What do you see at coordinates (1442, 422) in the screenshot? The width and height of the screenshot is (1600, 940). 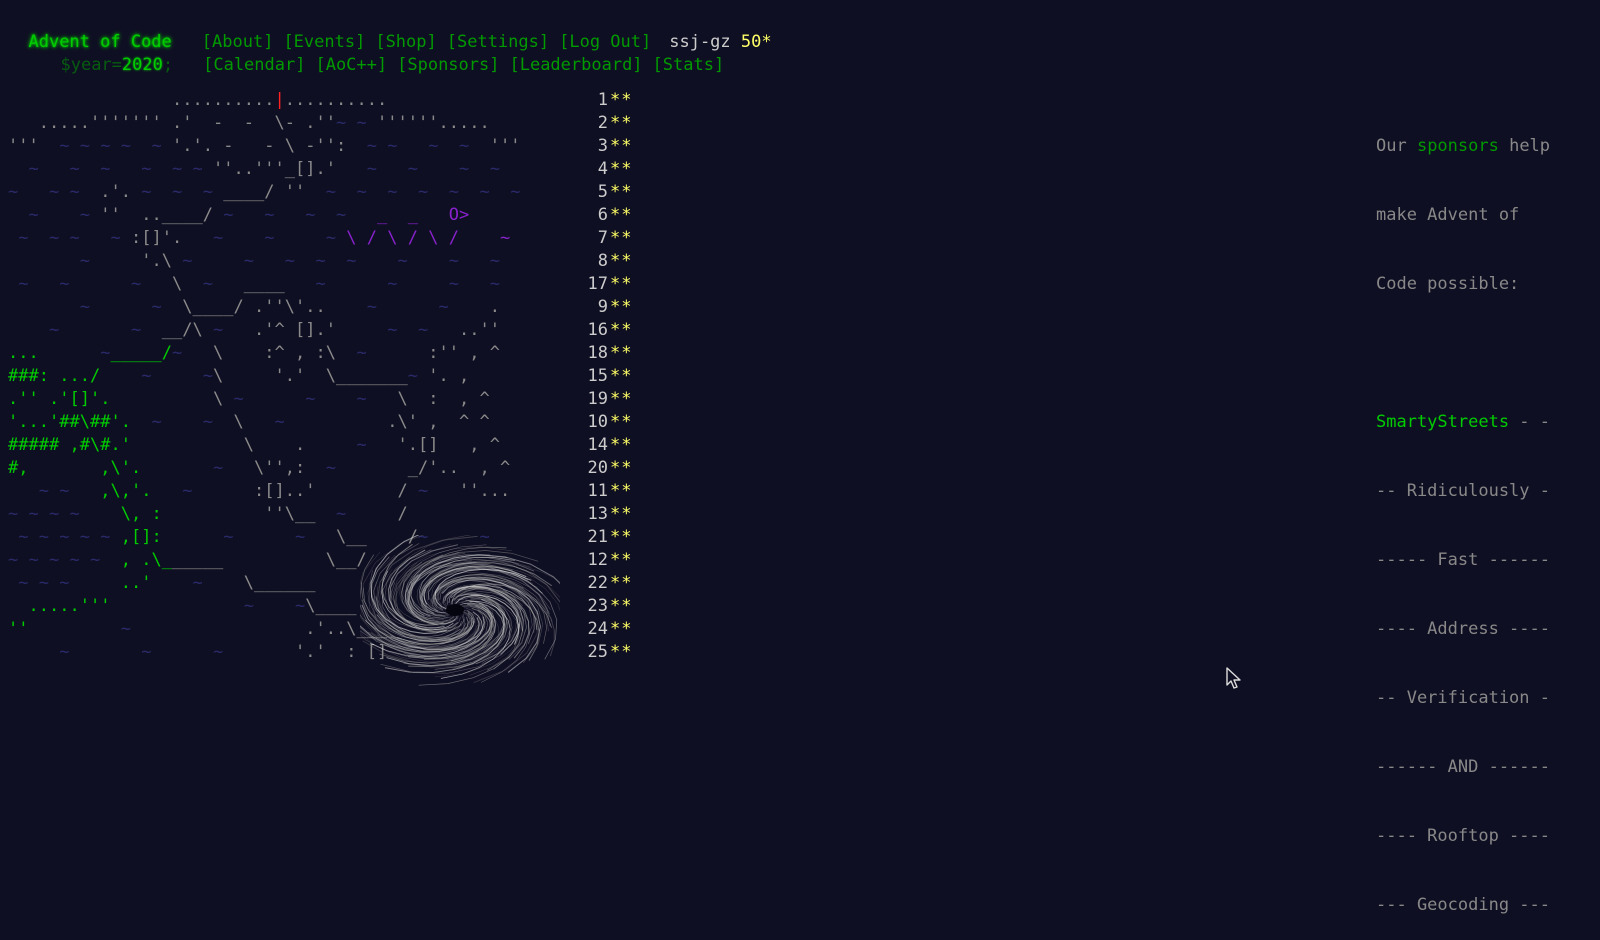 I see `sponsor-name-link: SmartyStreets` at bounding box center [1442, 422].